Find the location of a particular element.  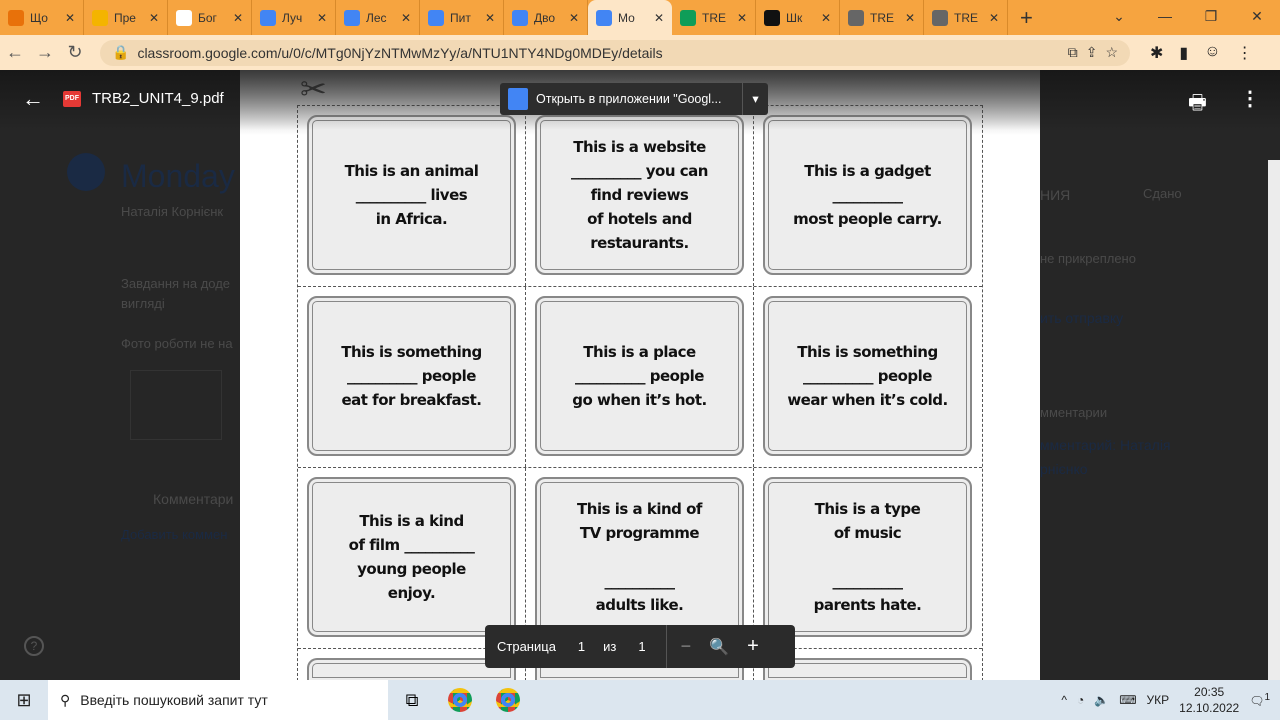

tab-title: Лес is located at coordinates (376, 17).